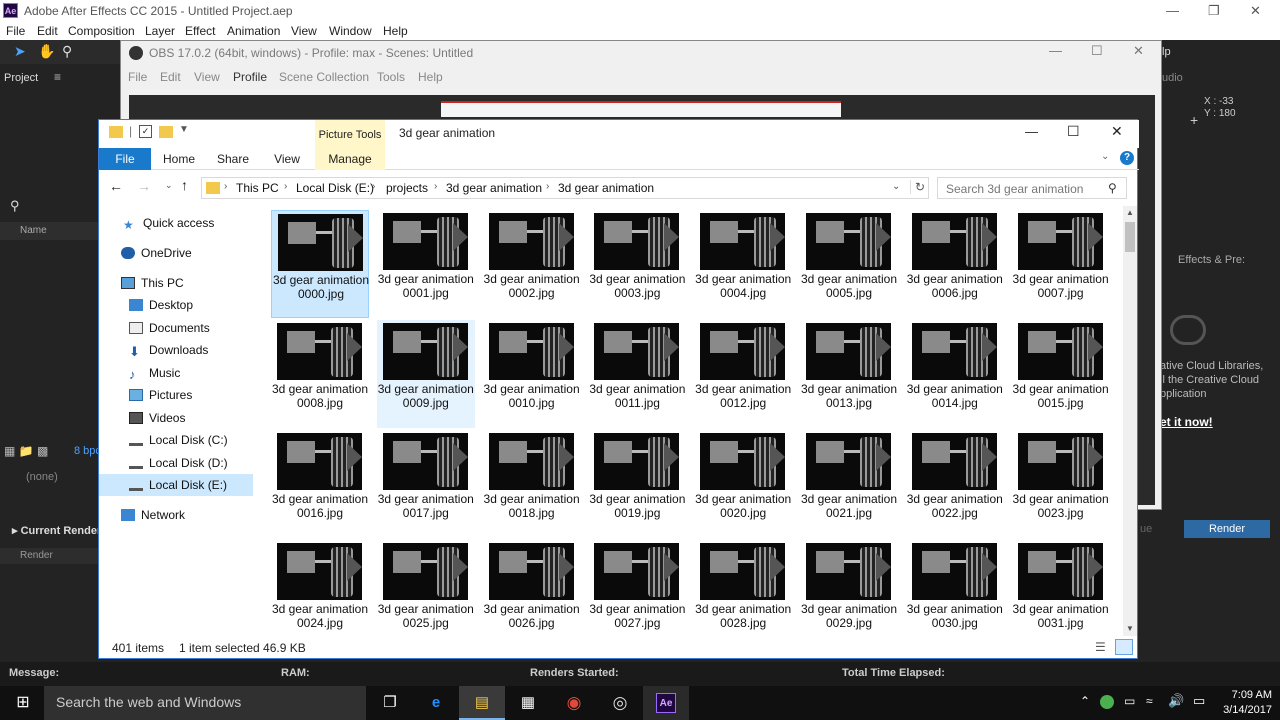 This screenshot has width=1280, height=720. I want to click on breadcrumb-this-pc: This PC, so click(257, 188).